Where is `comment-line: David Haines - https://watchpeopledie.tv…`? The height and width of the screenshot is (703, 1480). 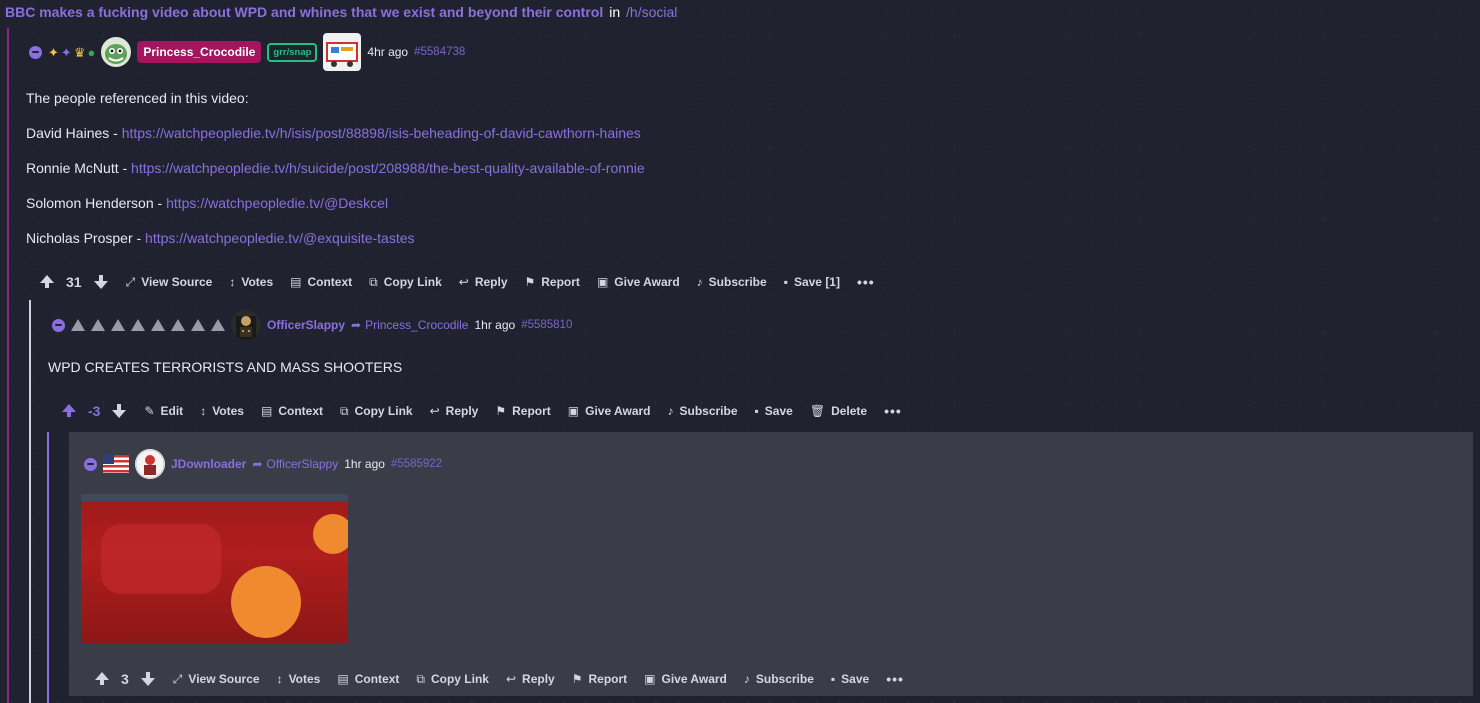
comment-line: David Haines - https://watchpeopledie.tv… is located at coordinates (333, 133).